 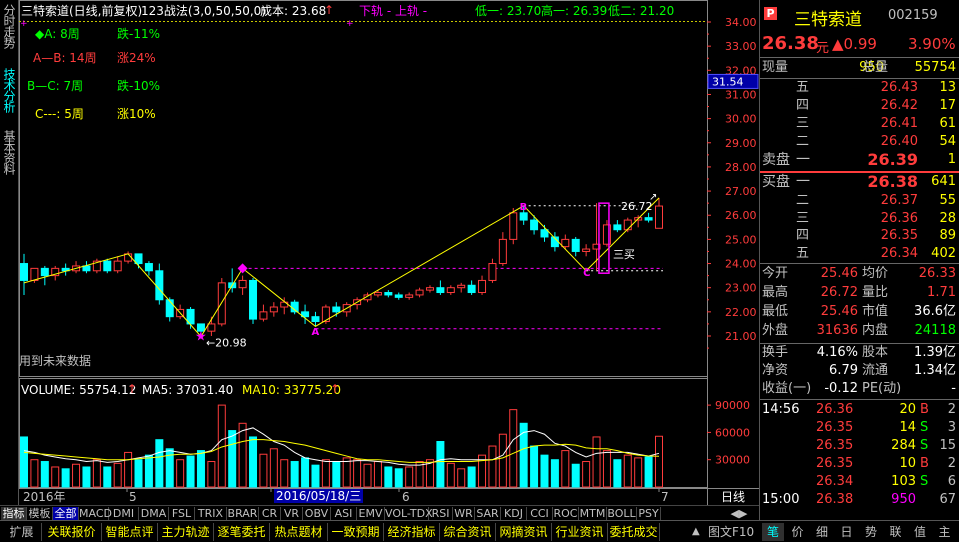 What do you see at coordinates (822, 532) in the screenshot?
I see `quote-tab-2: 细` at bounding box center [822, 532].